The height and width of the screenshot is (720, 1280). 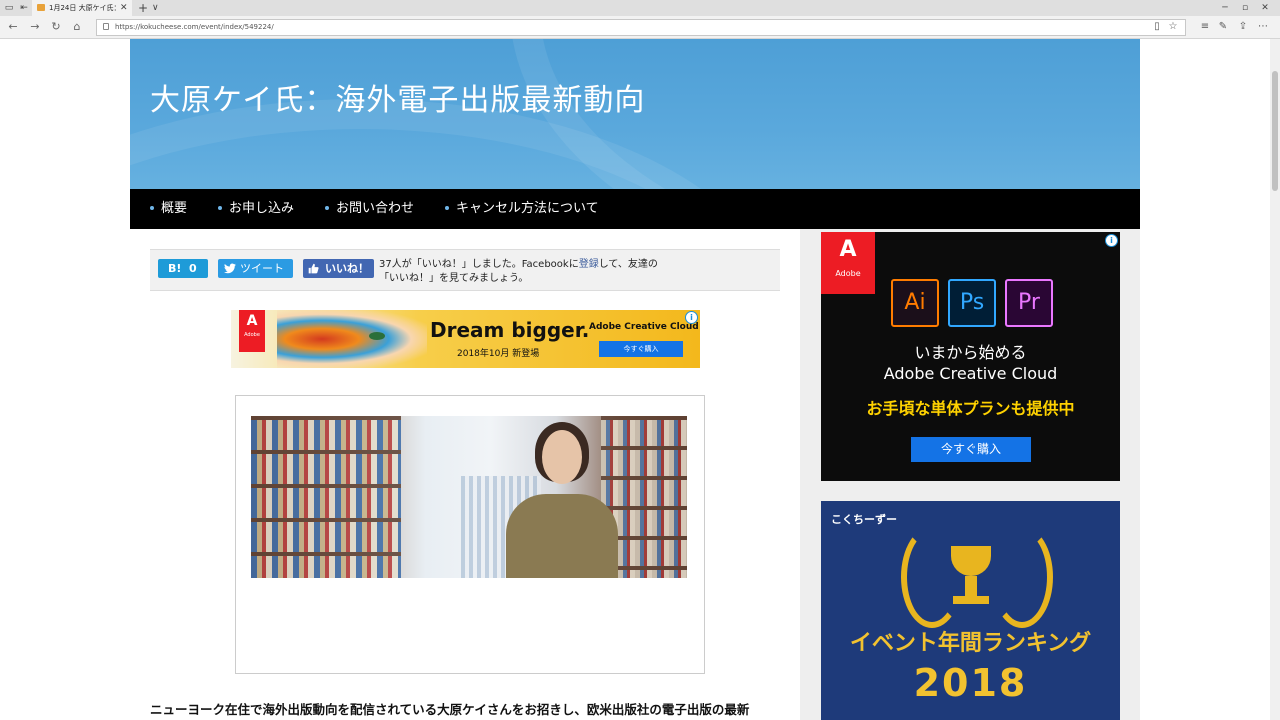 I want to click on home-icon: ⌂, so click(x=77, y=27).